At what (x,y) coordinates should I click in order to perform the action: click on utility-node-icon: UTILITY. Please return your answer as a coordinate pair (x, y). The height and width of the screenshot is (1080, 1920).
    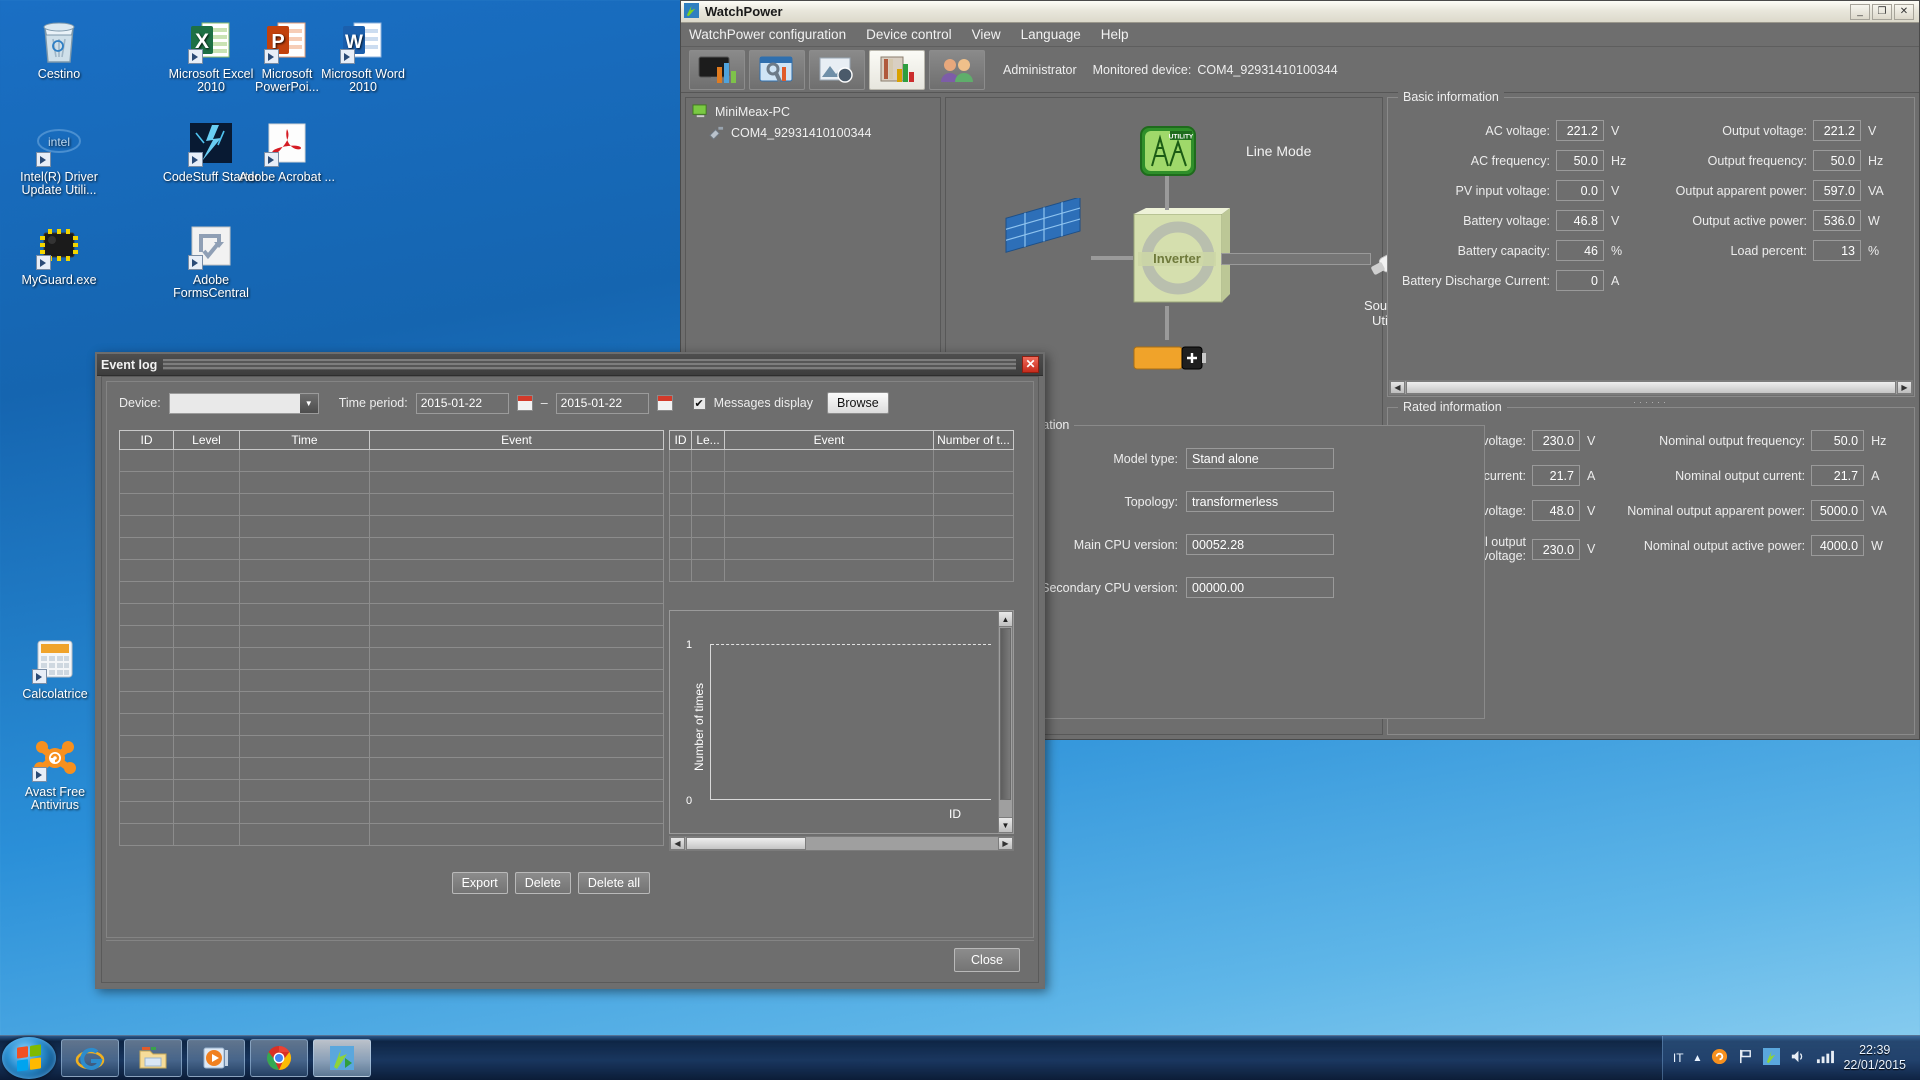
    Looking at the image, I should click on (1168, 152).